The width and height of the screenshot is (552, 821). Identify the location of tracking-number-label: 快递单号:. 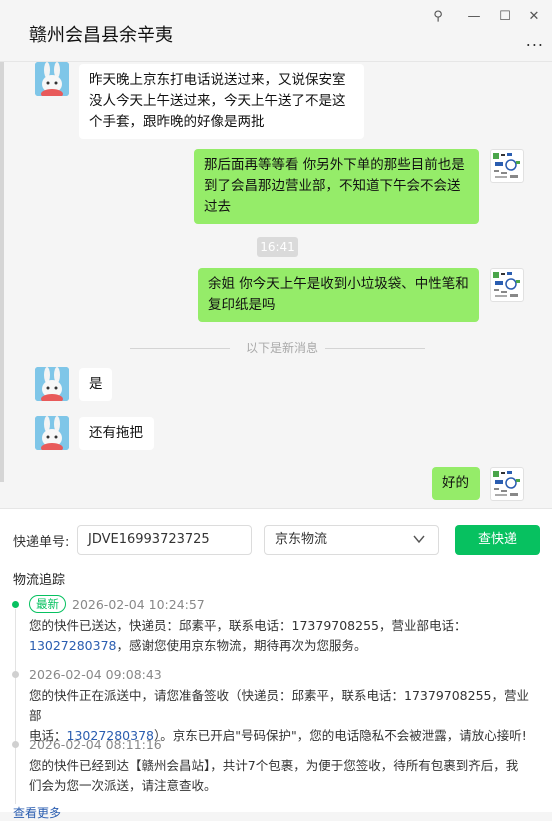
(41, 542).